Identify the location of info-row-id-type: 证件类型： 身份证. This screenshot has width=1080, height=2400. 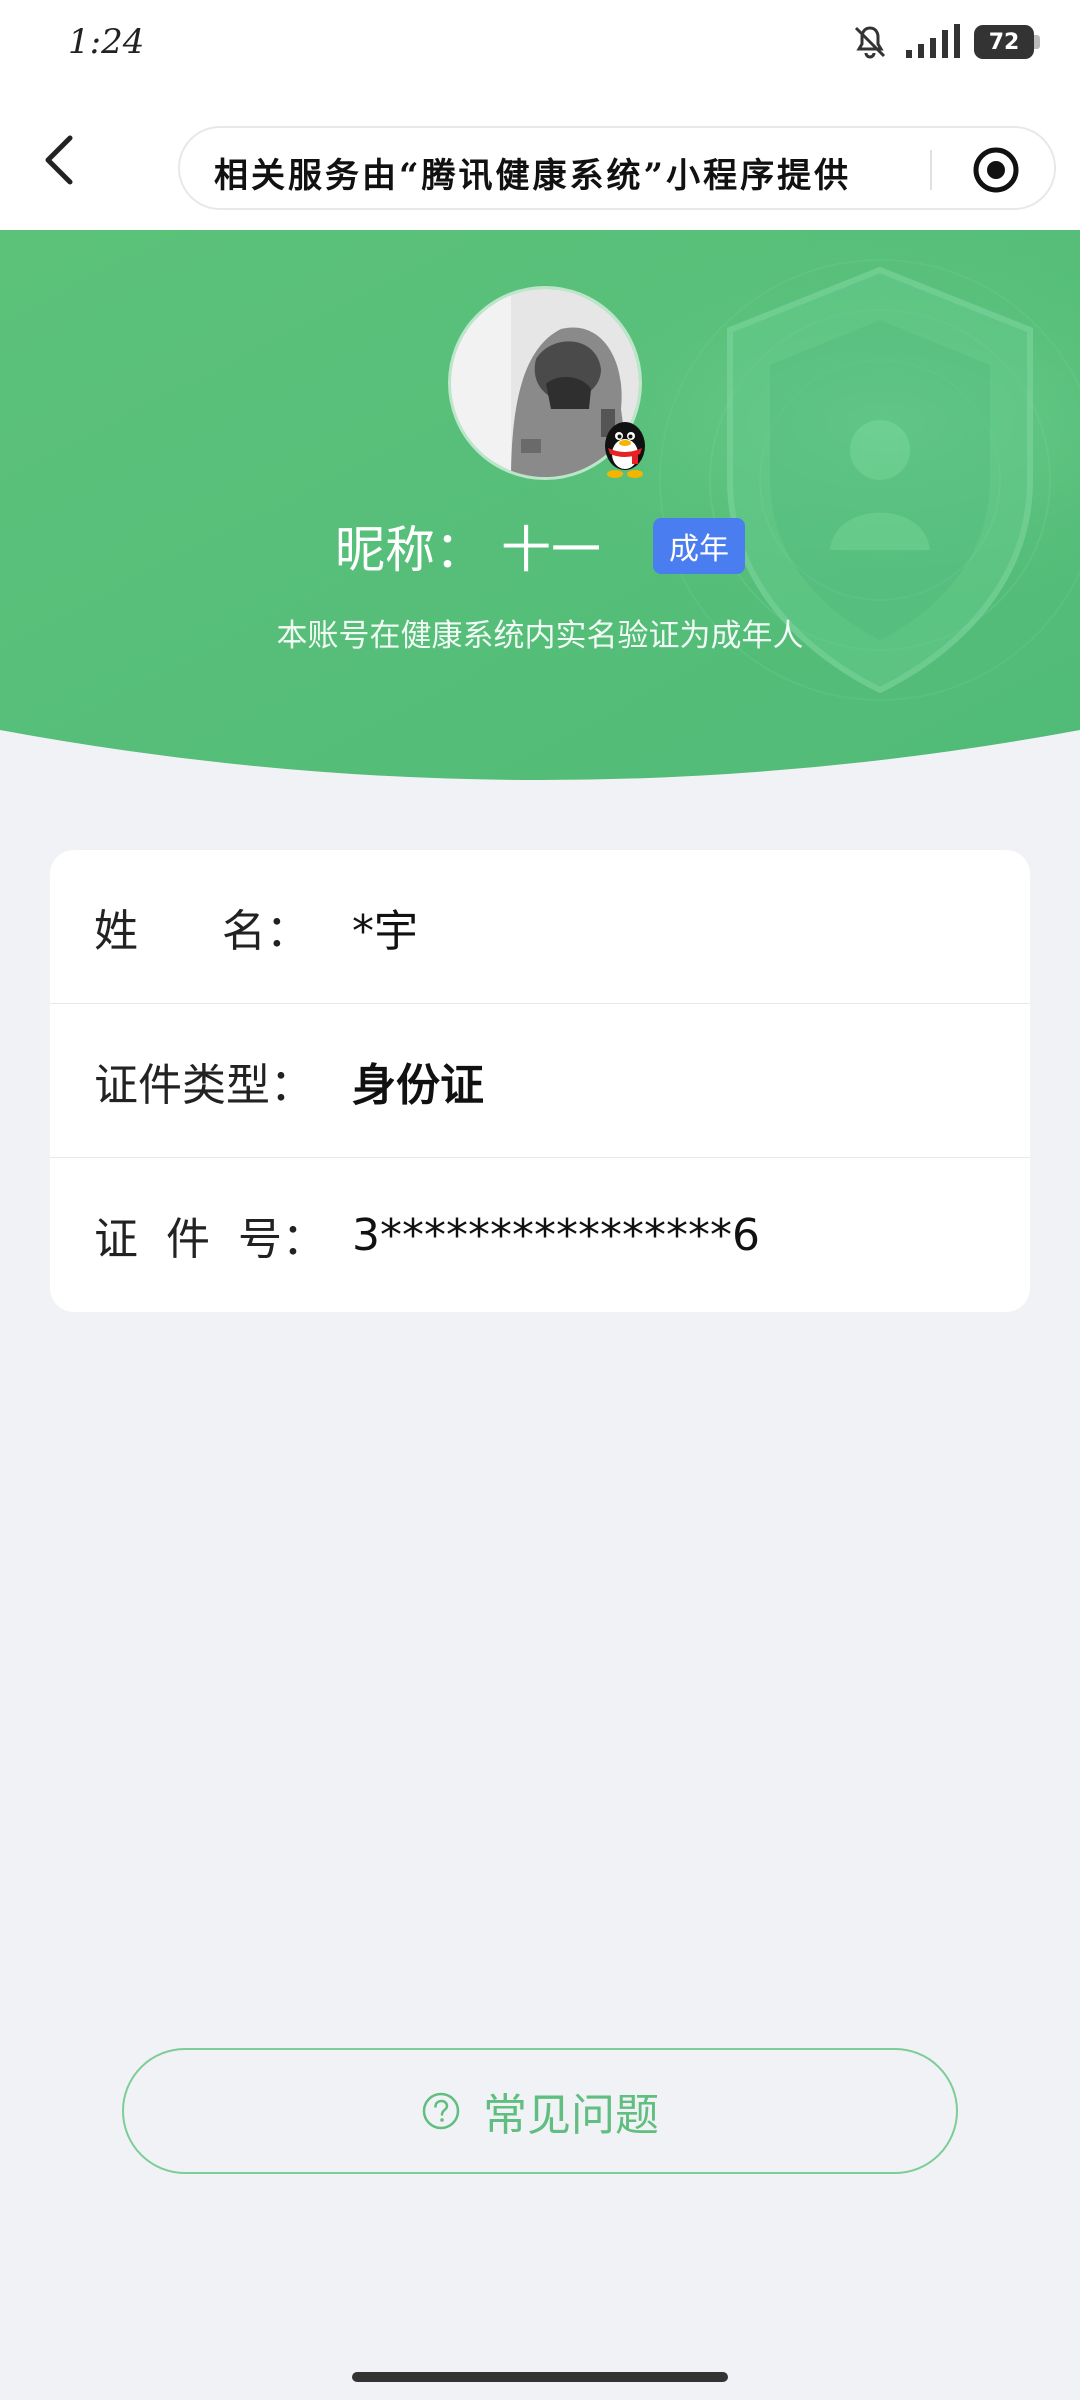
(540, 1081).